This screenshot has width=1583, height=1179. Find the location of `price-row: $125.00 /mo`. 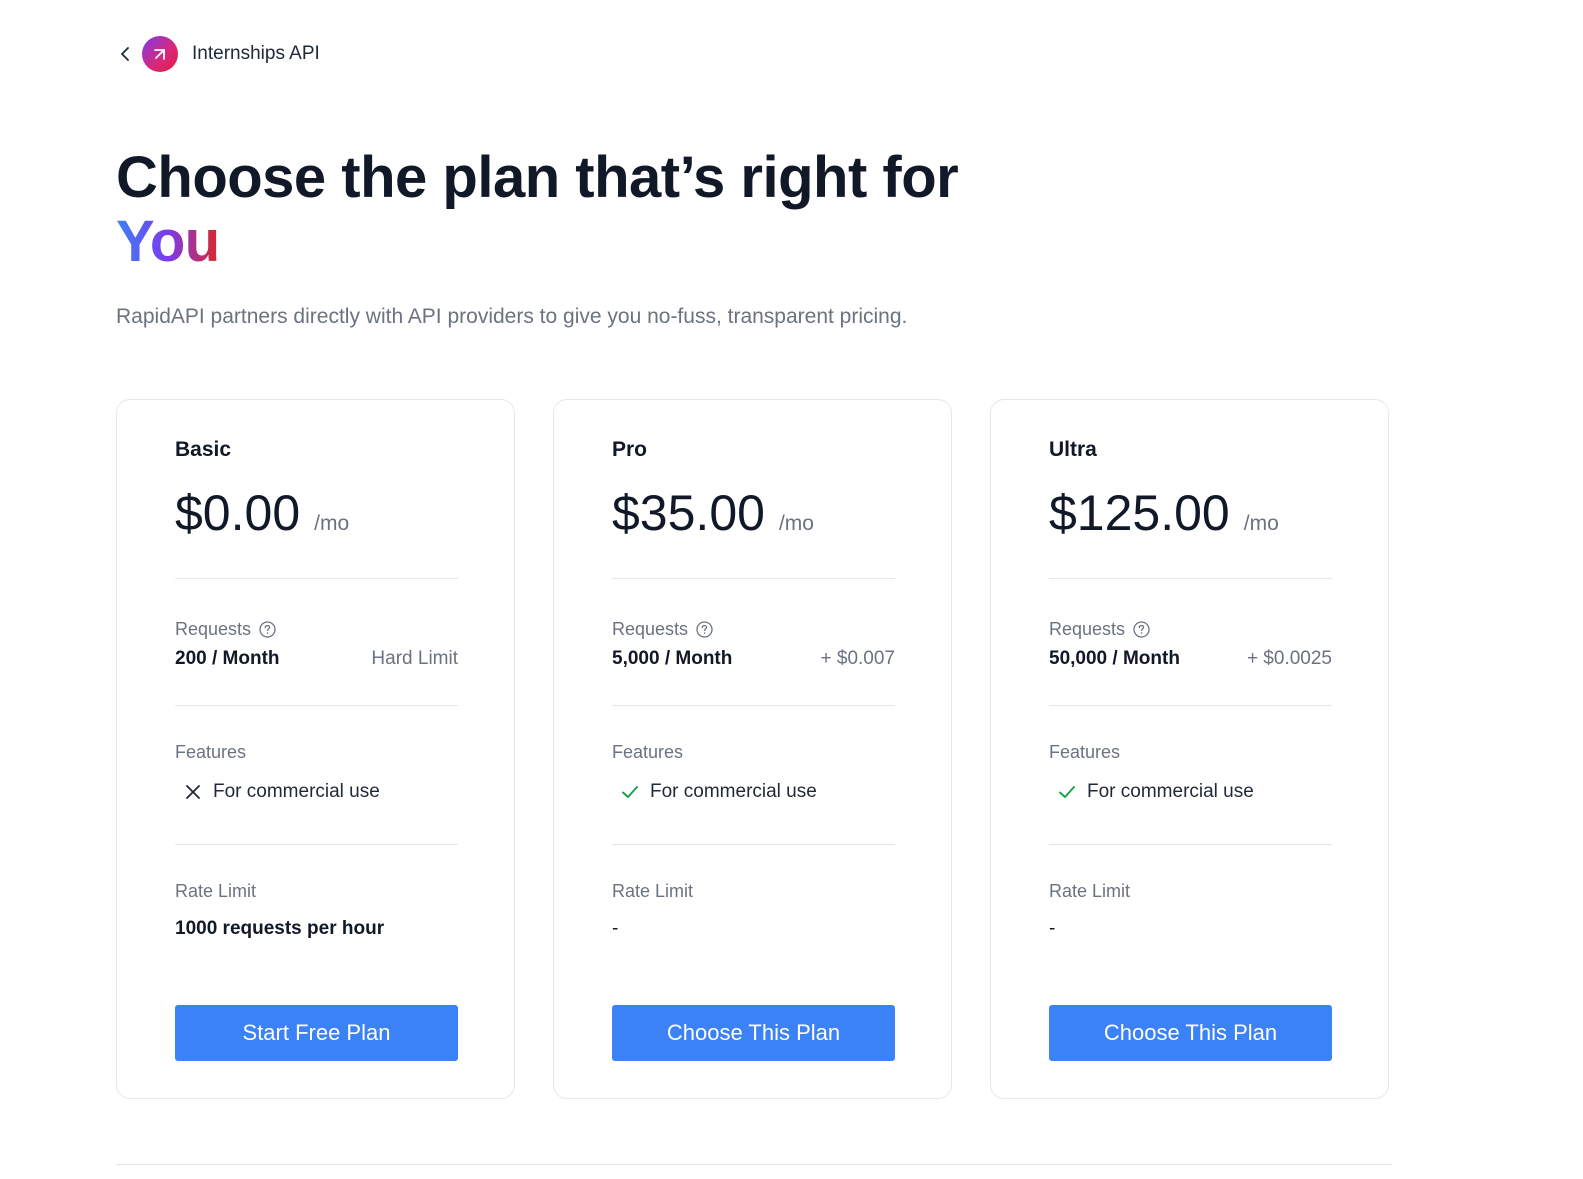

price-row: $125.00 /mo is located at coordinates (1189, 513).